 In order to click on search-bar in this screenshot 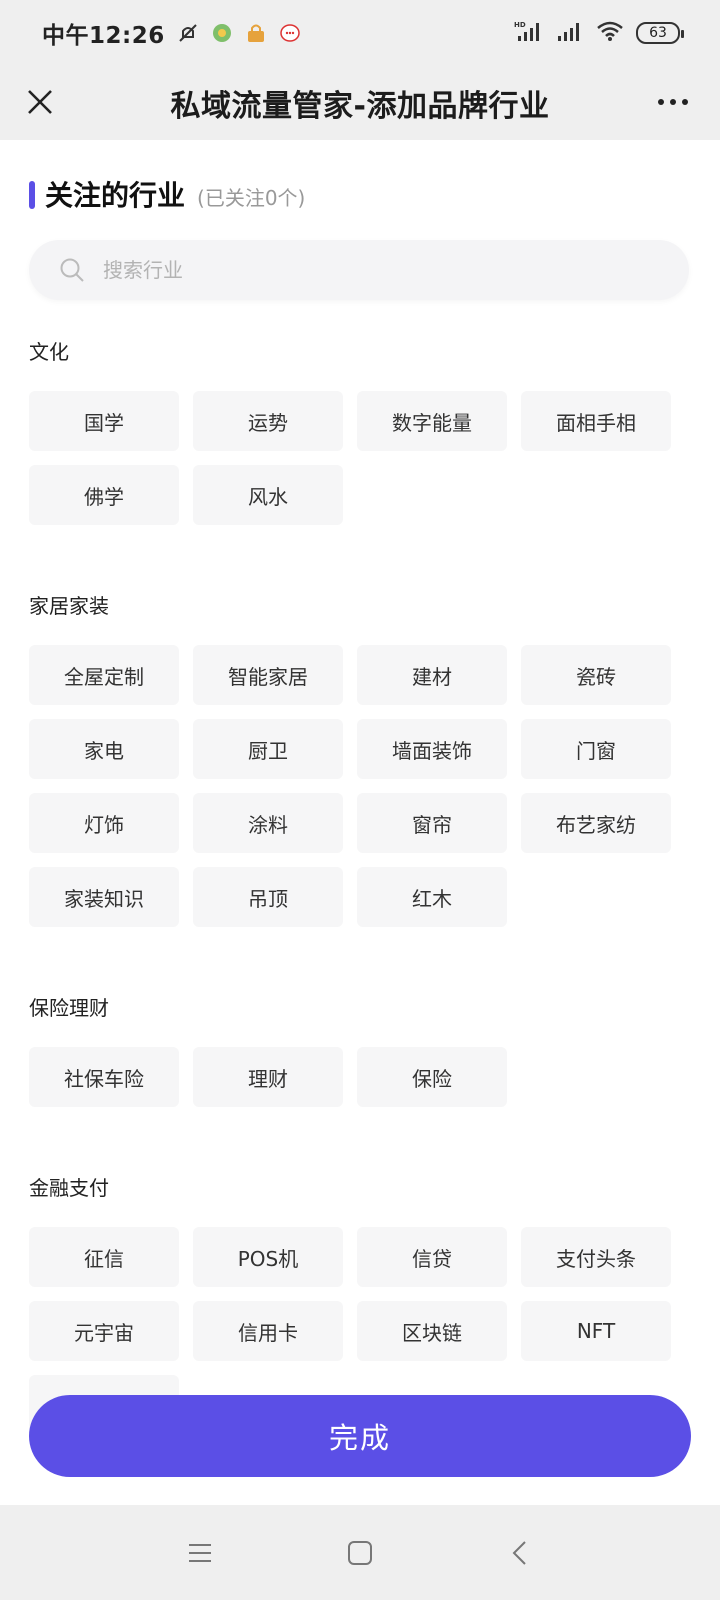, I will do `click(359, 270)`.